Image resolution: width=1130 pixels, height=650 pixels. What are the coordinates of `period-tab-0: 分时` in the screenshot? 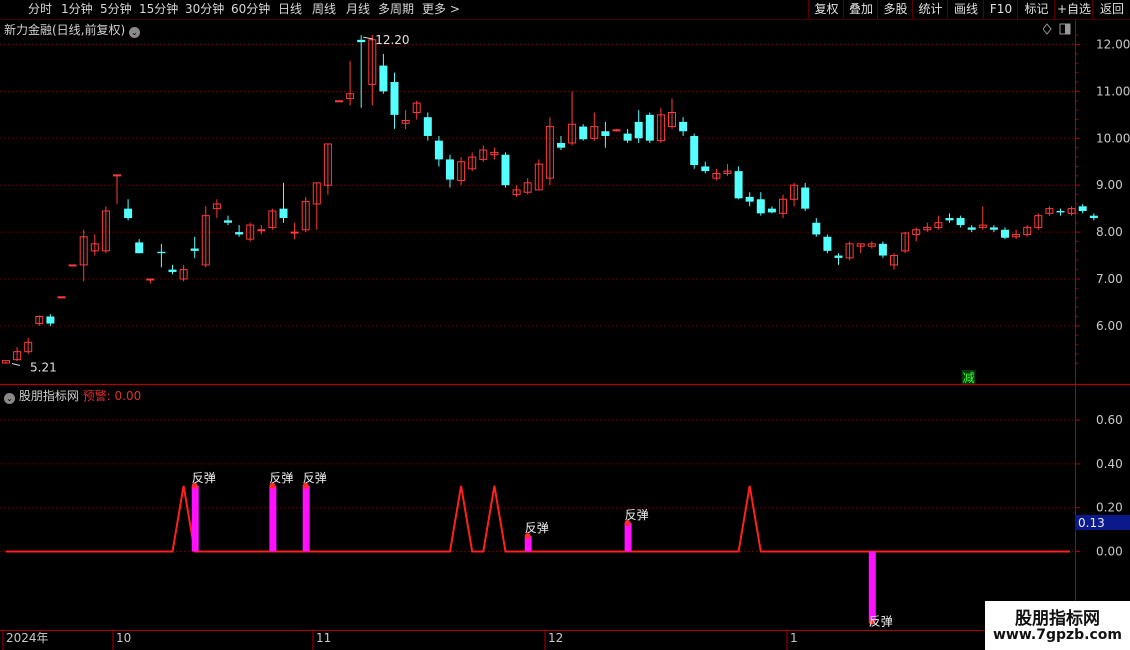 It's located at (40, 9).